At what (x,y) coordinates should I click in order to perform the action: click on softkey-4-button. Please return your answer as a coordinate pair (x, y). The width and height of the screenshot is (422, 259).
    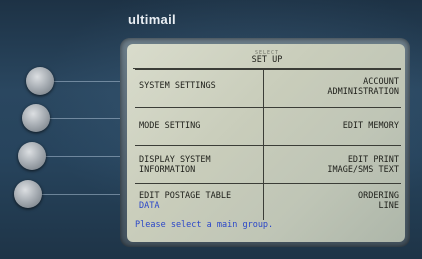
    Looking at the image, I should click on (28, 194).